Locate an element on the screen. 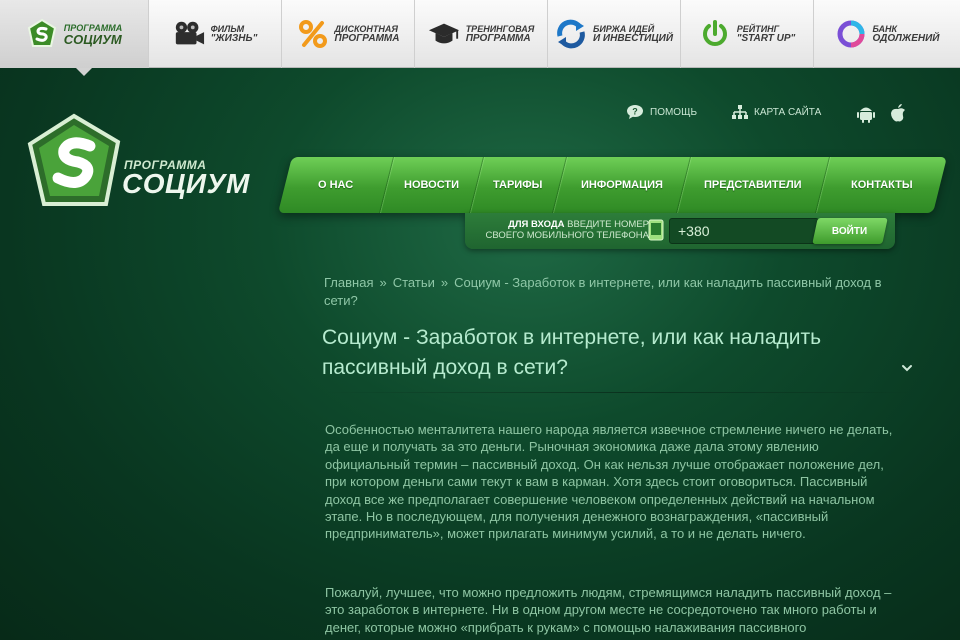 This screenshot has width=960, height=640. nav-information: ИНФОРМАЦИЯ is located at coordinates (622, 185).